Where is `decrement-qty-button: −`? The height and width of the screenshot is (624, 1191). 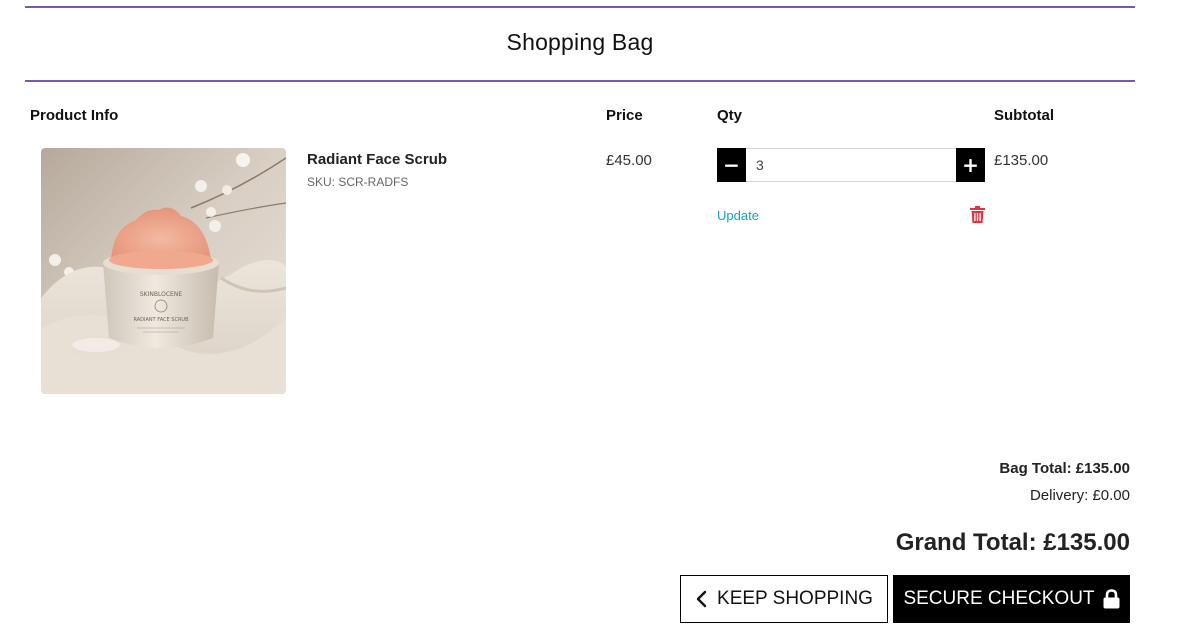
decrement-qty-button: − is located at coordinates (731, 165).